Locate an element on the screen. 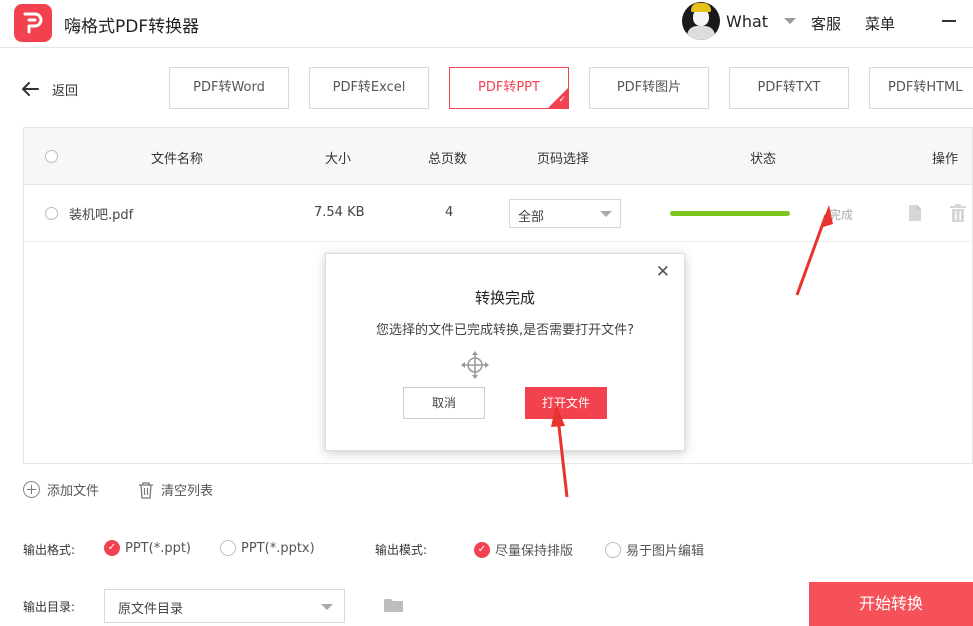 This screenshot has width=973, height=626. row-select-radio is located at coordinates (51, 213).